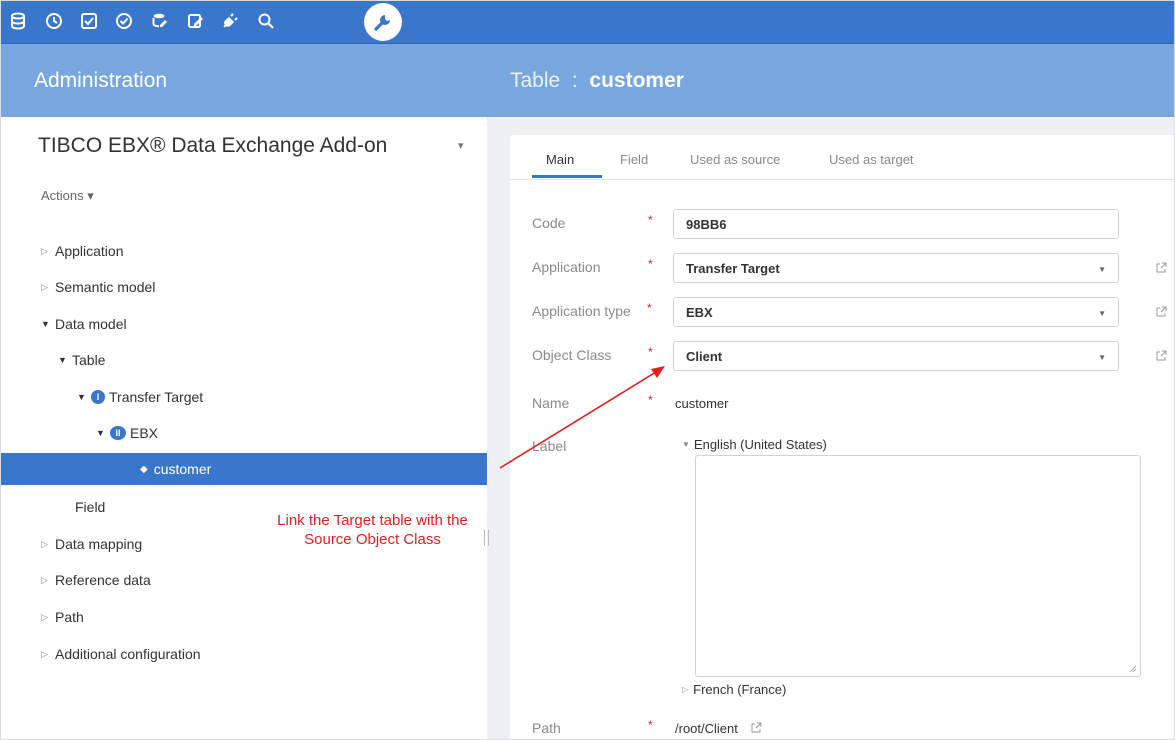 This screenshot has height=740, width=1175. Describe the element at coordinates (128, 654) in the screenshot. I see `tree-item-label: Additional configuration` at that location.